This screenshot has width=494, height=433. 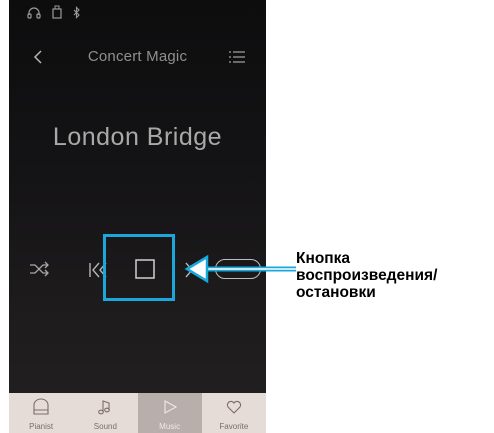 What do you see at coordinates (237, 57) in the screenshot?
I see `list-icon` at bounding box center [237, 57].